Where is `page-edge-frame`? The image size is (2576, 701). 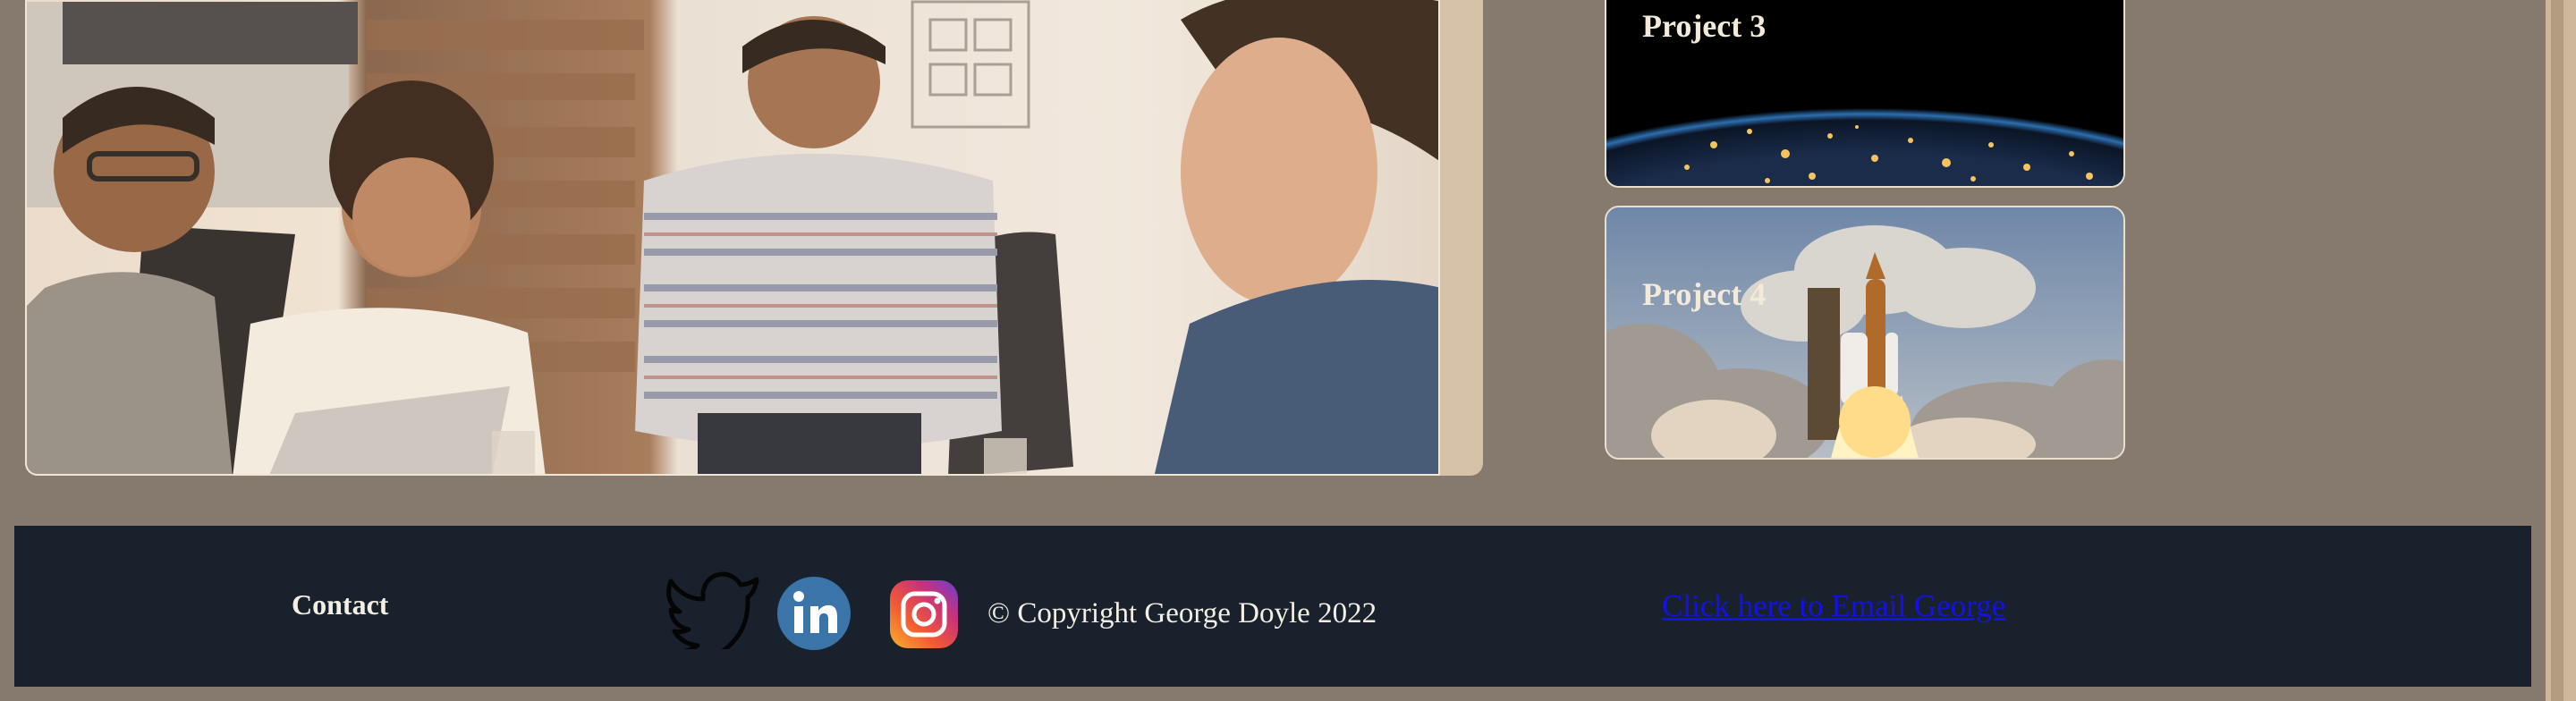
page-edge-frame is located at coordinates (2561, 350).